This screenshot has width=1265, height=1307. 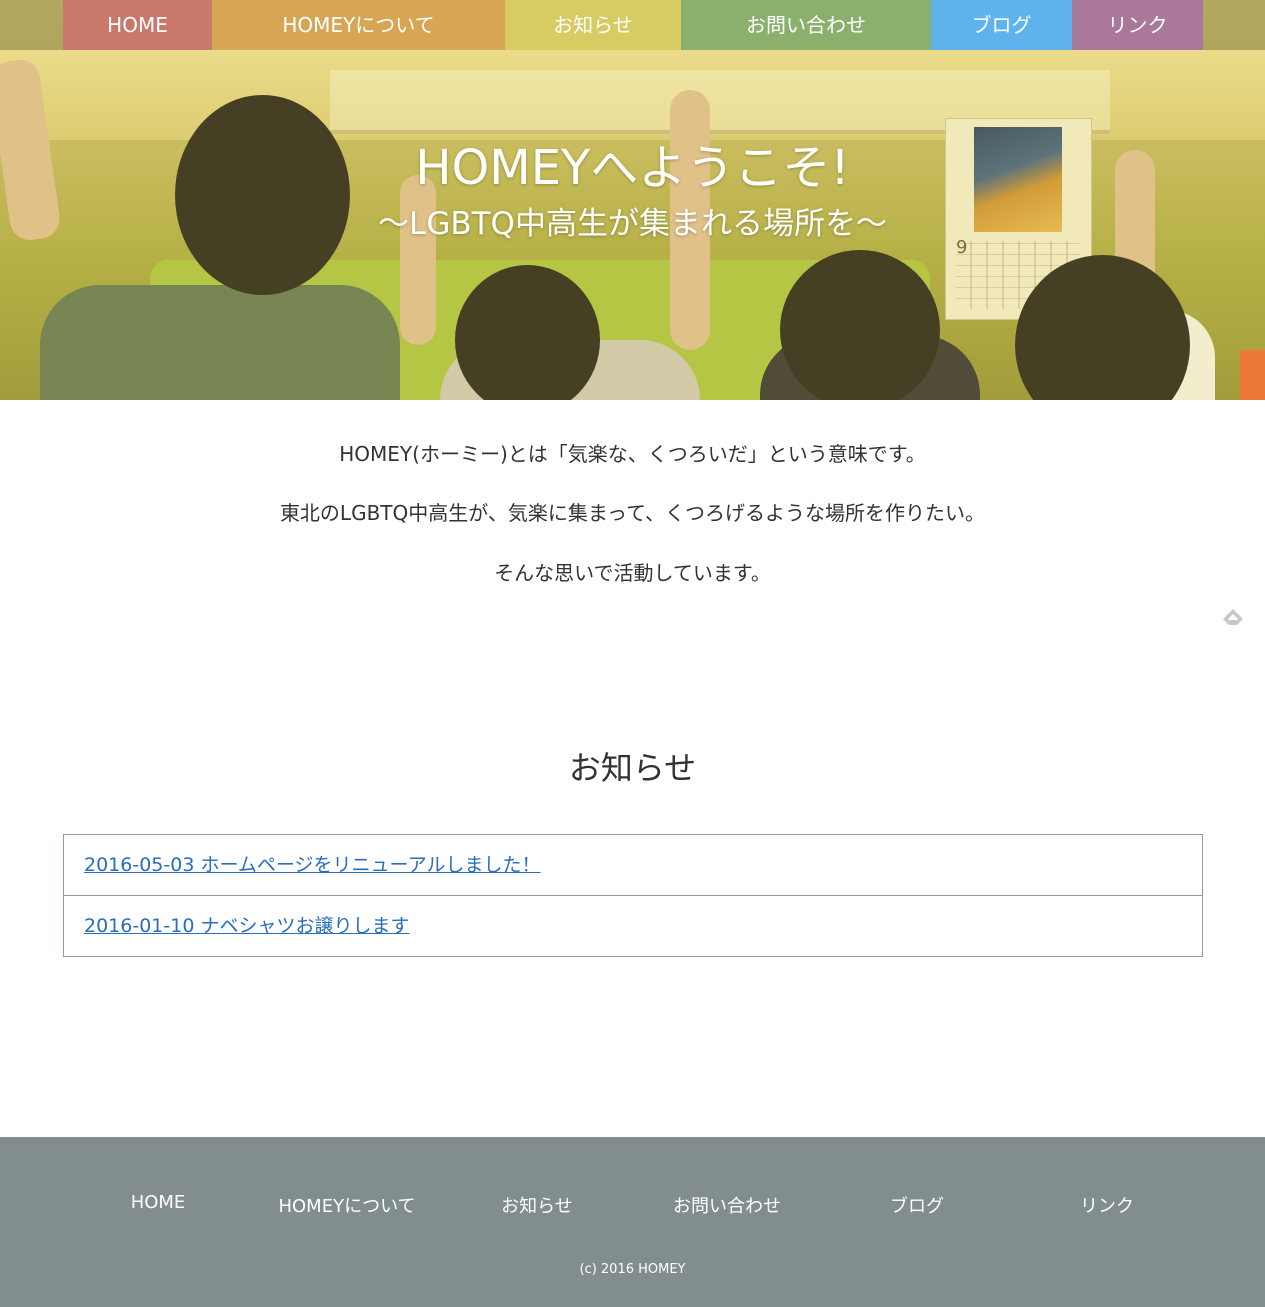 I want to click on feedly-icon, so click(x=1233, y=619).